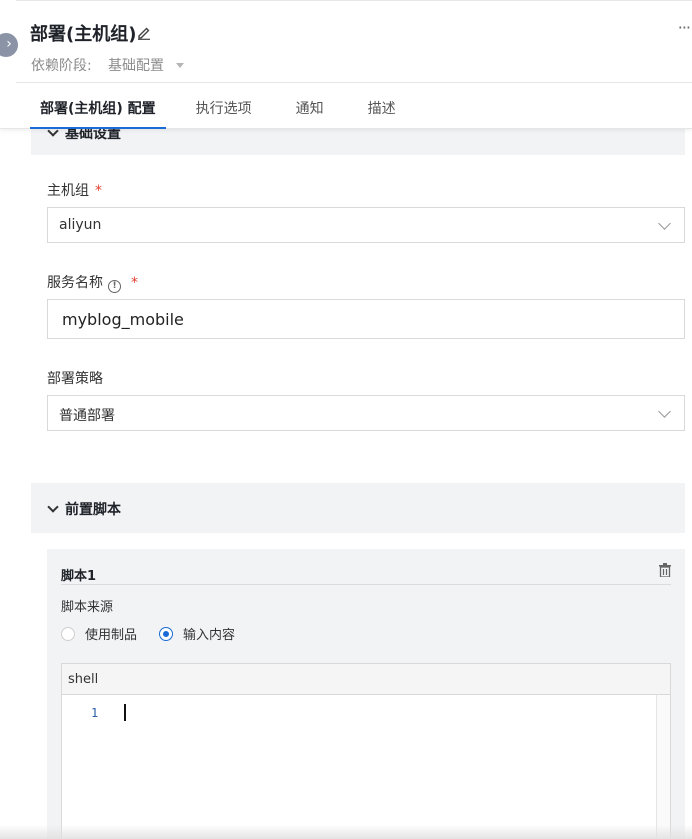  What do you see at coordinates (684, 27) in the screenshot?
I see `more-icon: ···` at bounding box center [684, 27].